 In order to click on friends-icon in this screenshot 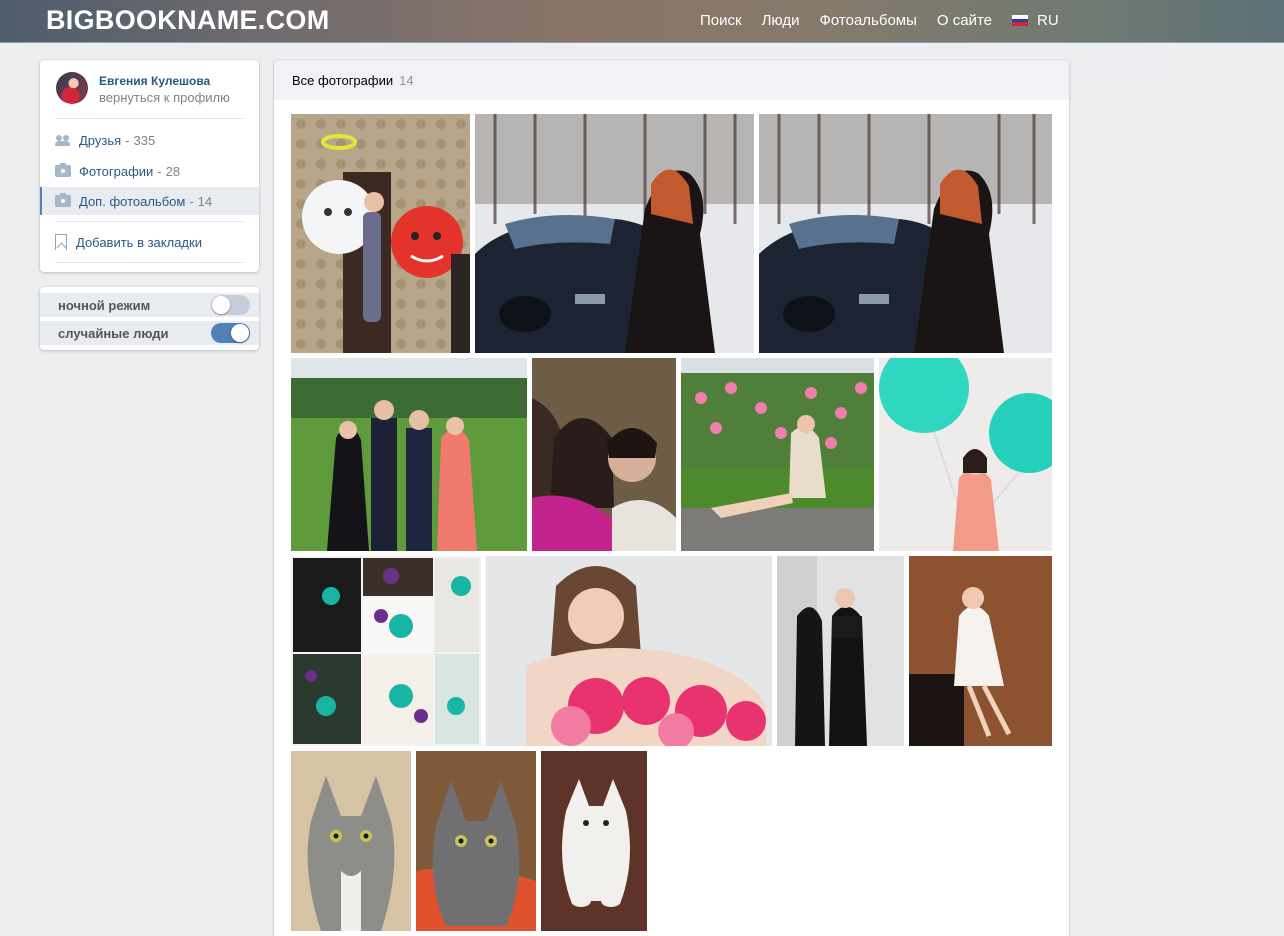, I will do `click(63, 140)`.